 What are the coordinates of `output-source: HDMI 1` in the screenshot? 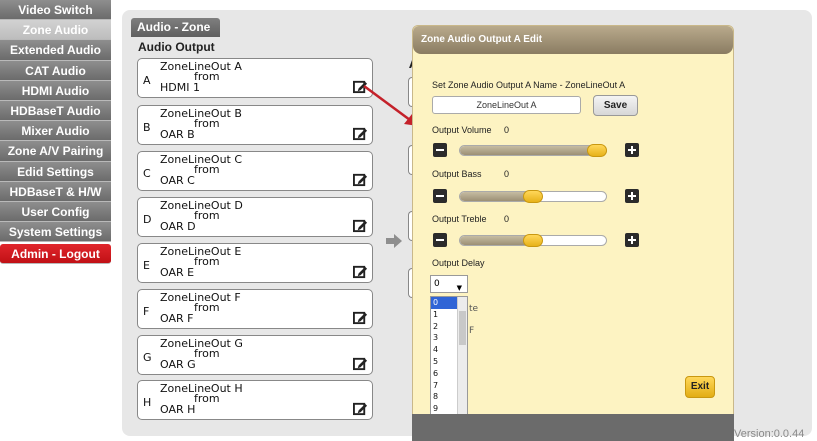 It's located at (180, 87).